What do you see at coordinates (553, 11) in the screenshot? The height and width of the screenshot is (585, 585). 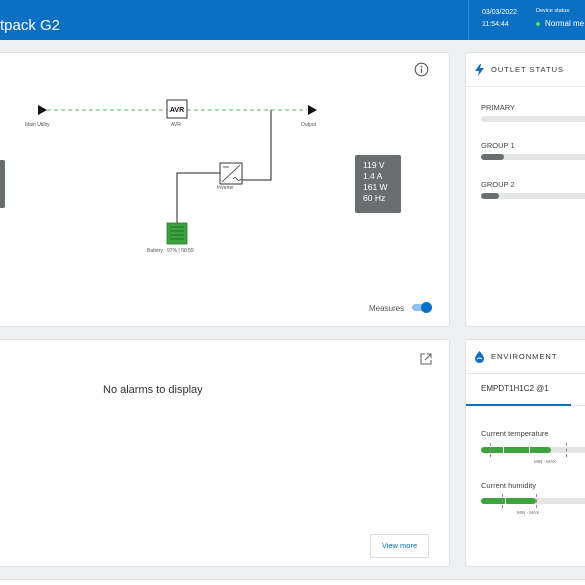 I see `device-status-label: Device status:` at bounding box center [553, 11].